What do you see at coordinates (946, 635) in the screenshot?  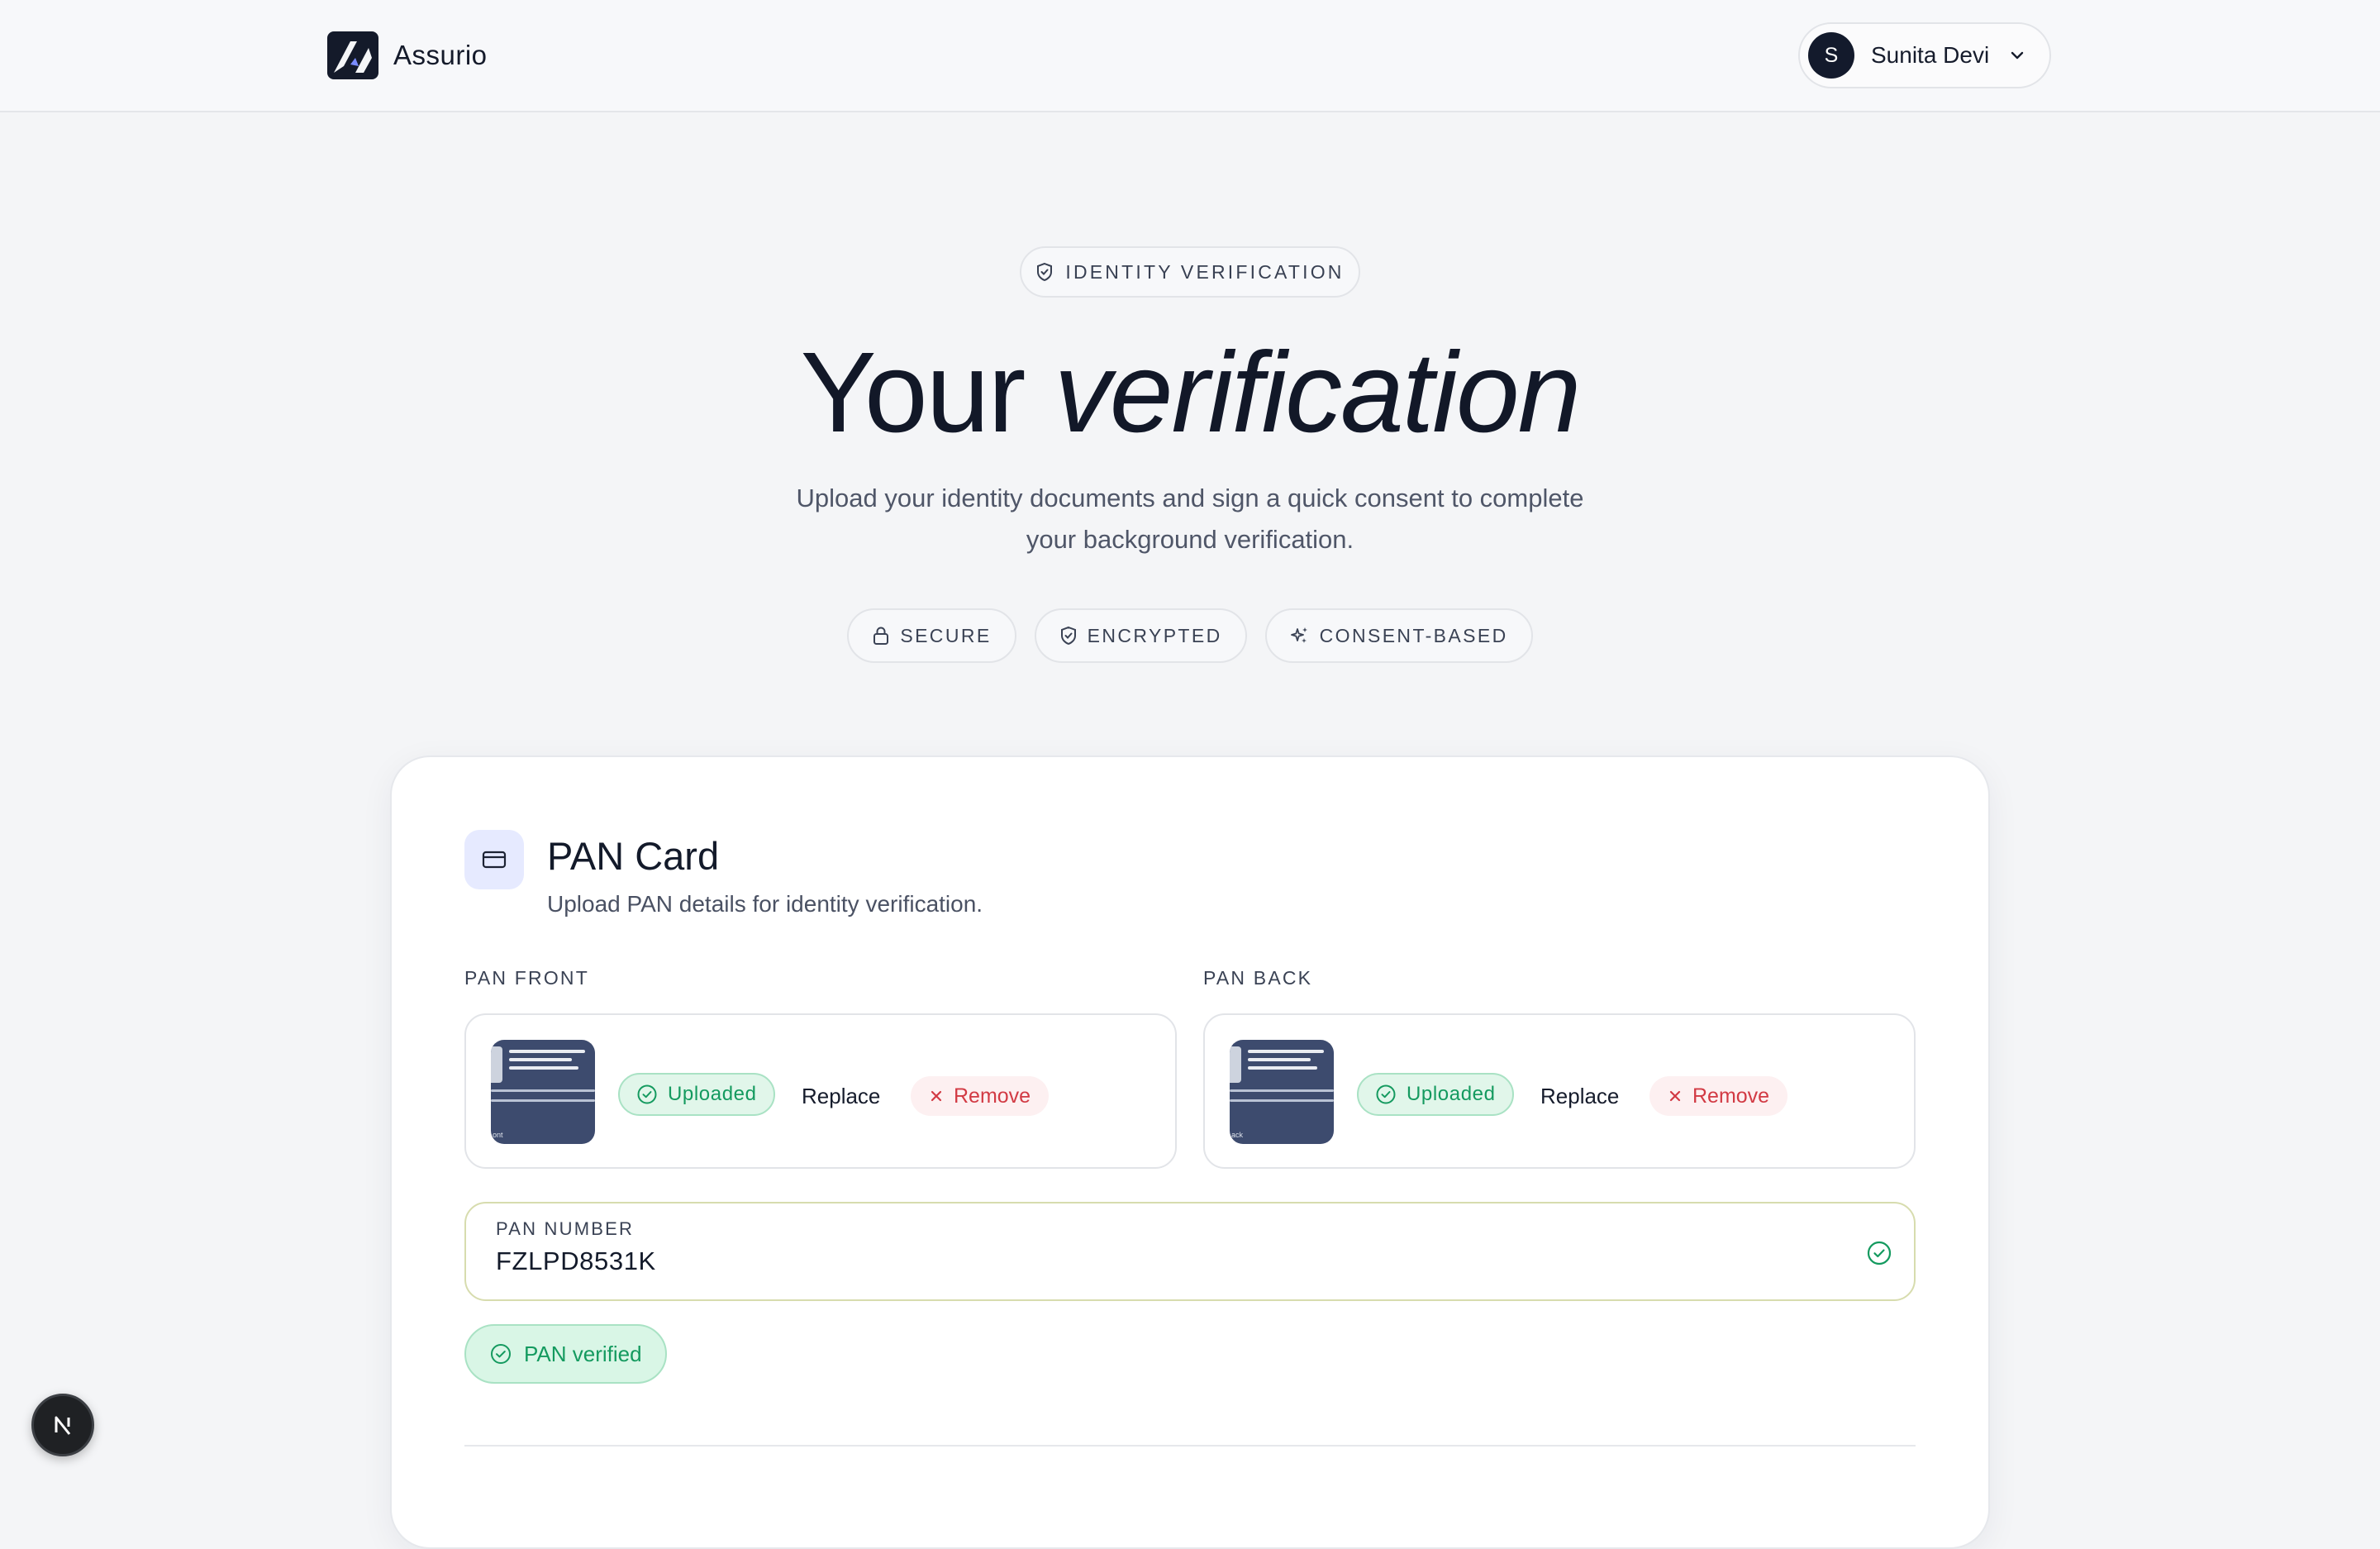 I see `pill-label: SECURE` at bounding box center [946, 635].